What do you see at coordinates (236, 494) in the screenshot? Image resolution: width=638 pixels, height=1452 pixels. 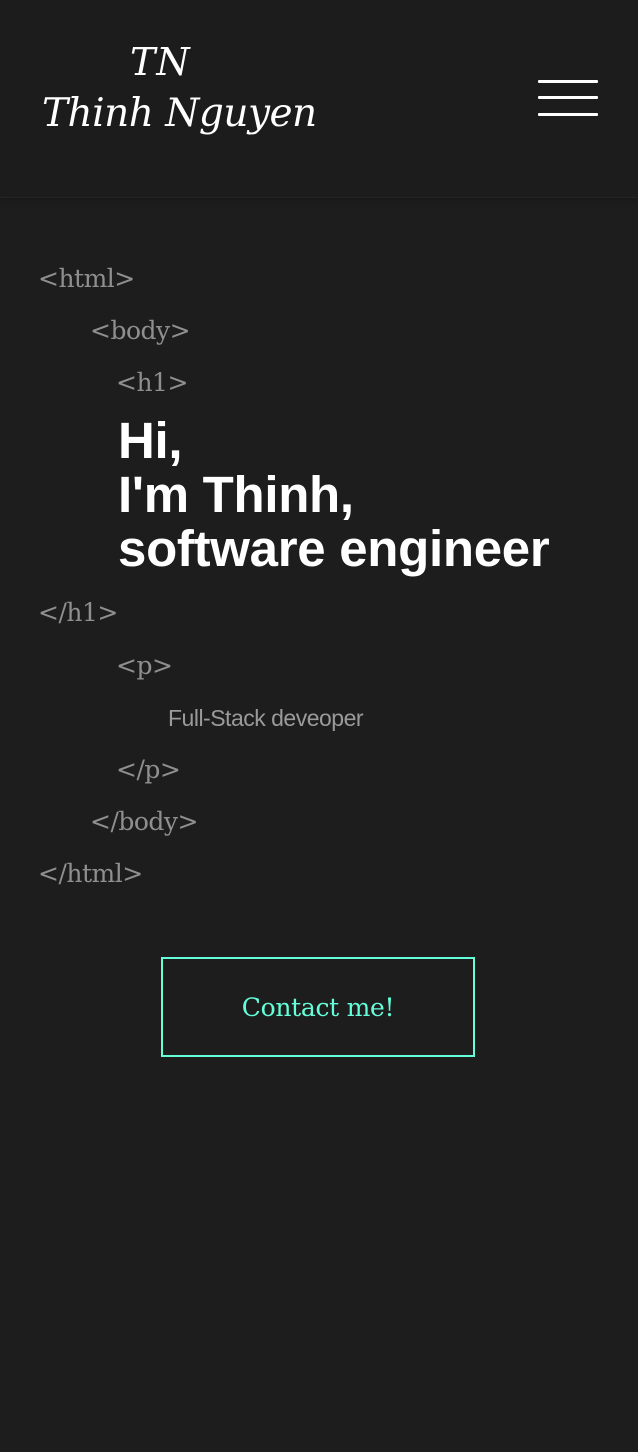 I see `headline-line-2: I'm Thinh,` at bounding box center [236, 494].